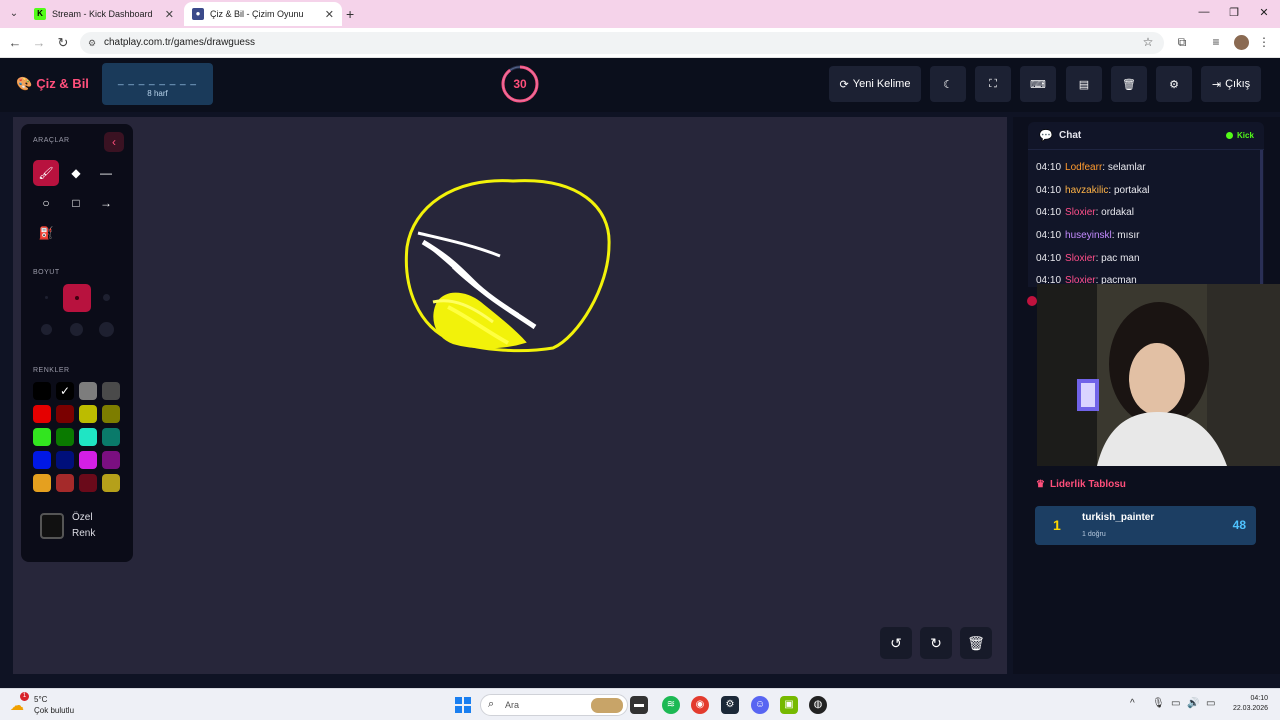 The width and height of the screenshot is (1280, 720). Describe the element at coordinates (83, 526) in the screenshot. I see `custom-color-label: Özel Renk` at that location.